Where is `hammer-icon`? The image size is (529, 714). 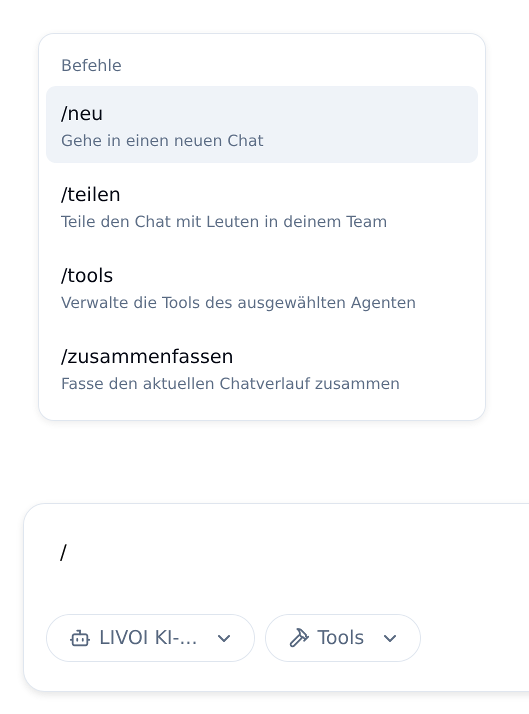
hammer-icon is located at coordinates (299, 638).